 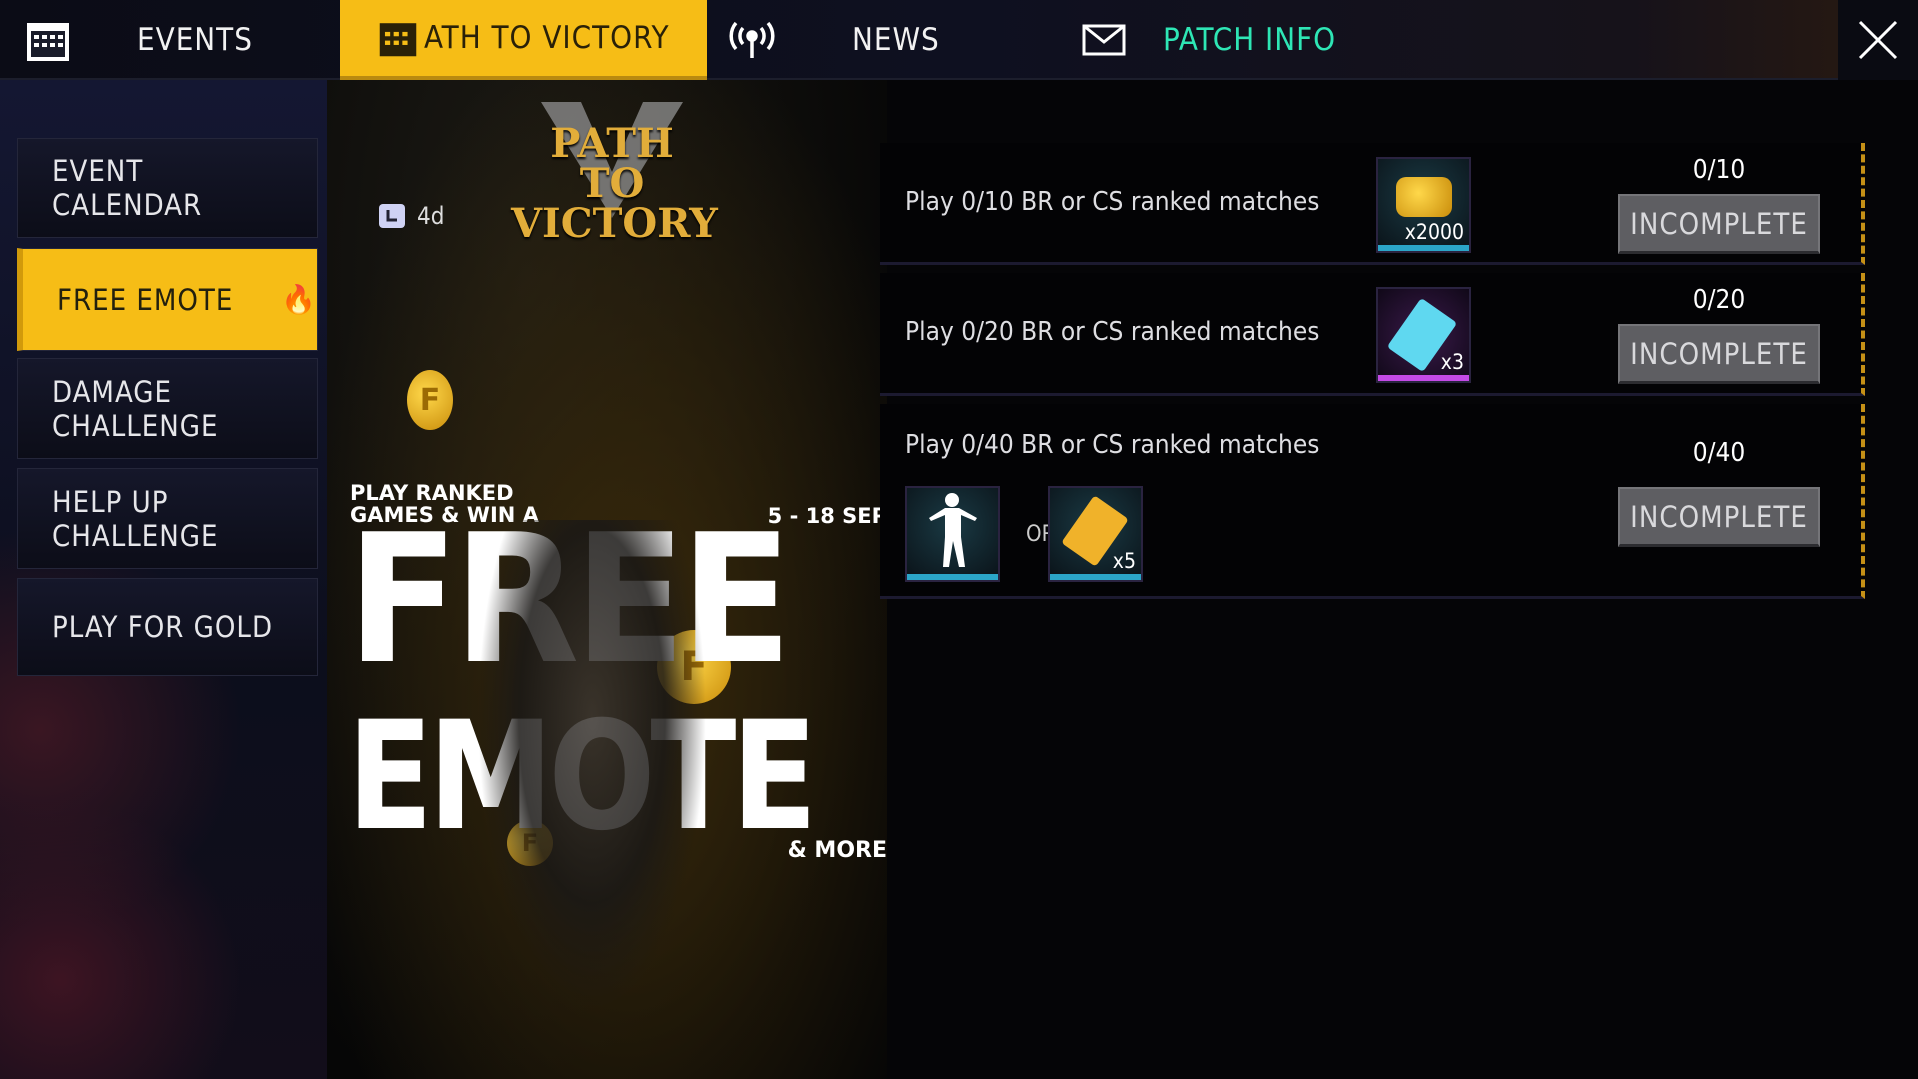 I want to click on broadcast-icon, so click(x=752, y=39).